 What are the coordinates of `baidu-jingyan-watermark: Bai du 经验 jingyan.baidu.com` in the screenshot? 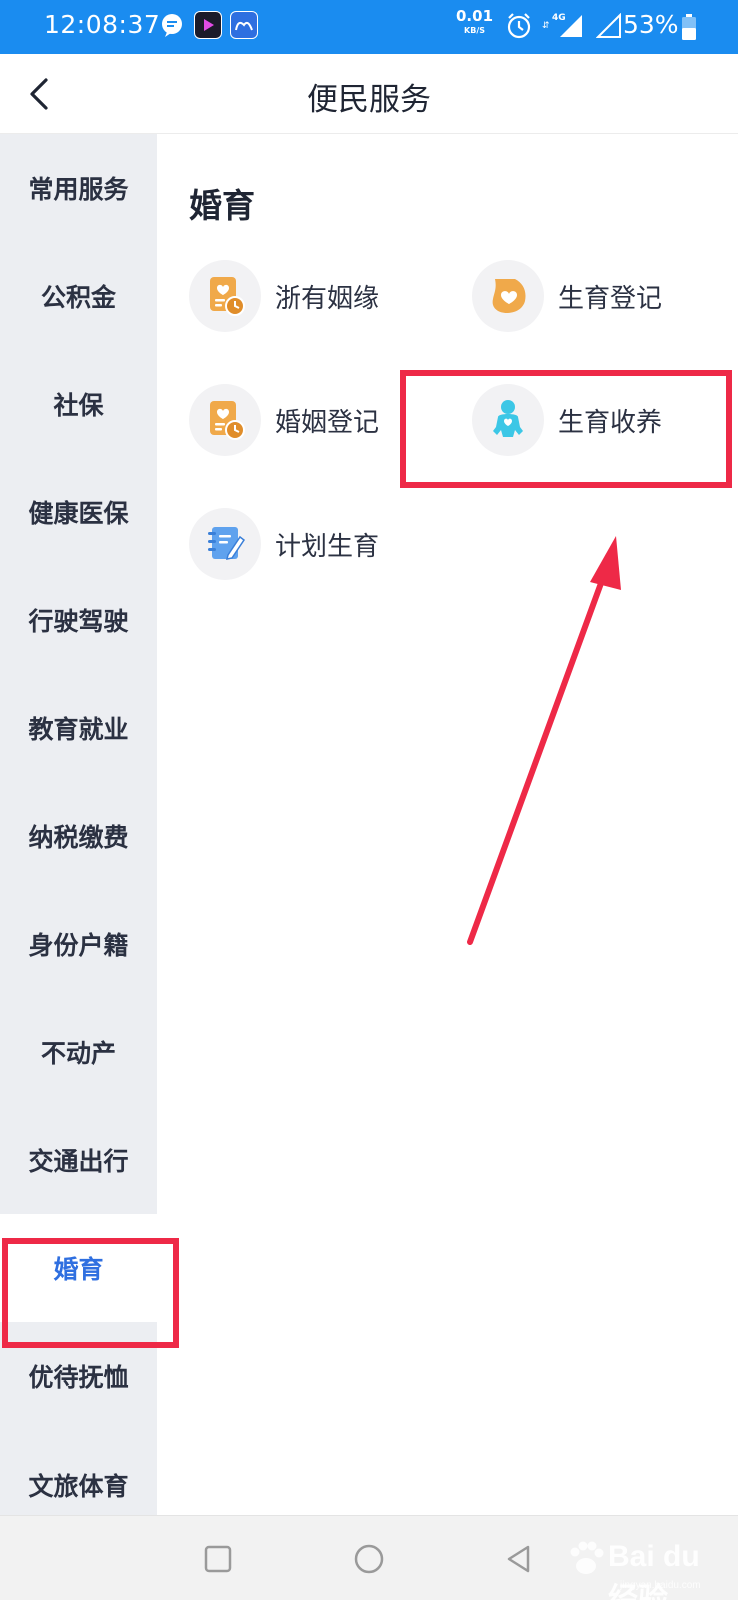 It's located at (645, 1565).